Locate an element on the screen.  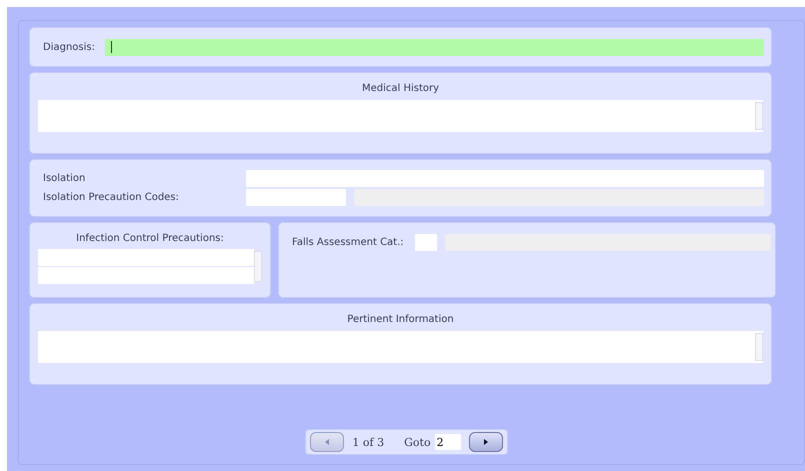
diagnosis-field is located at coordinates (434, 47).